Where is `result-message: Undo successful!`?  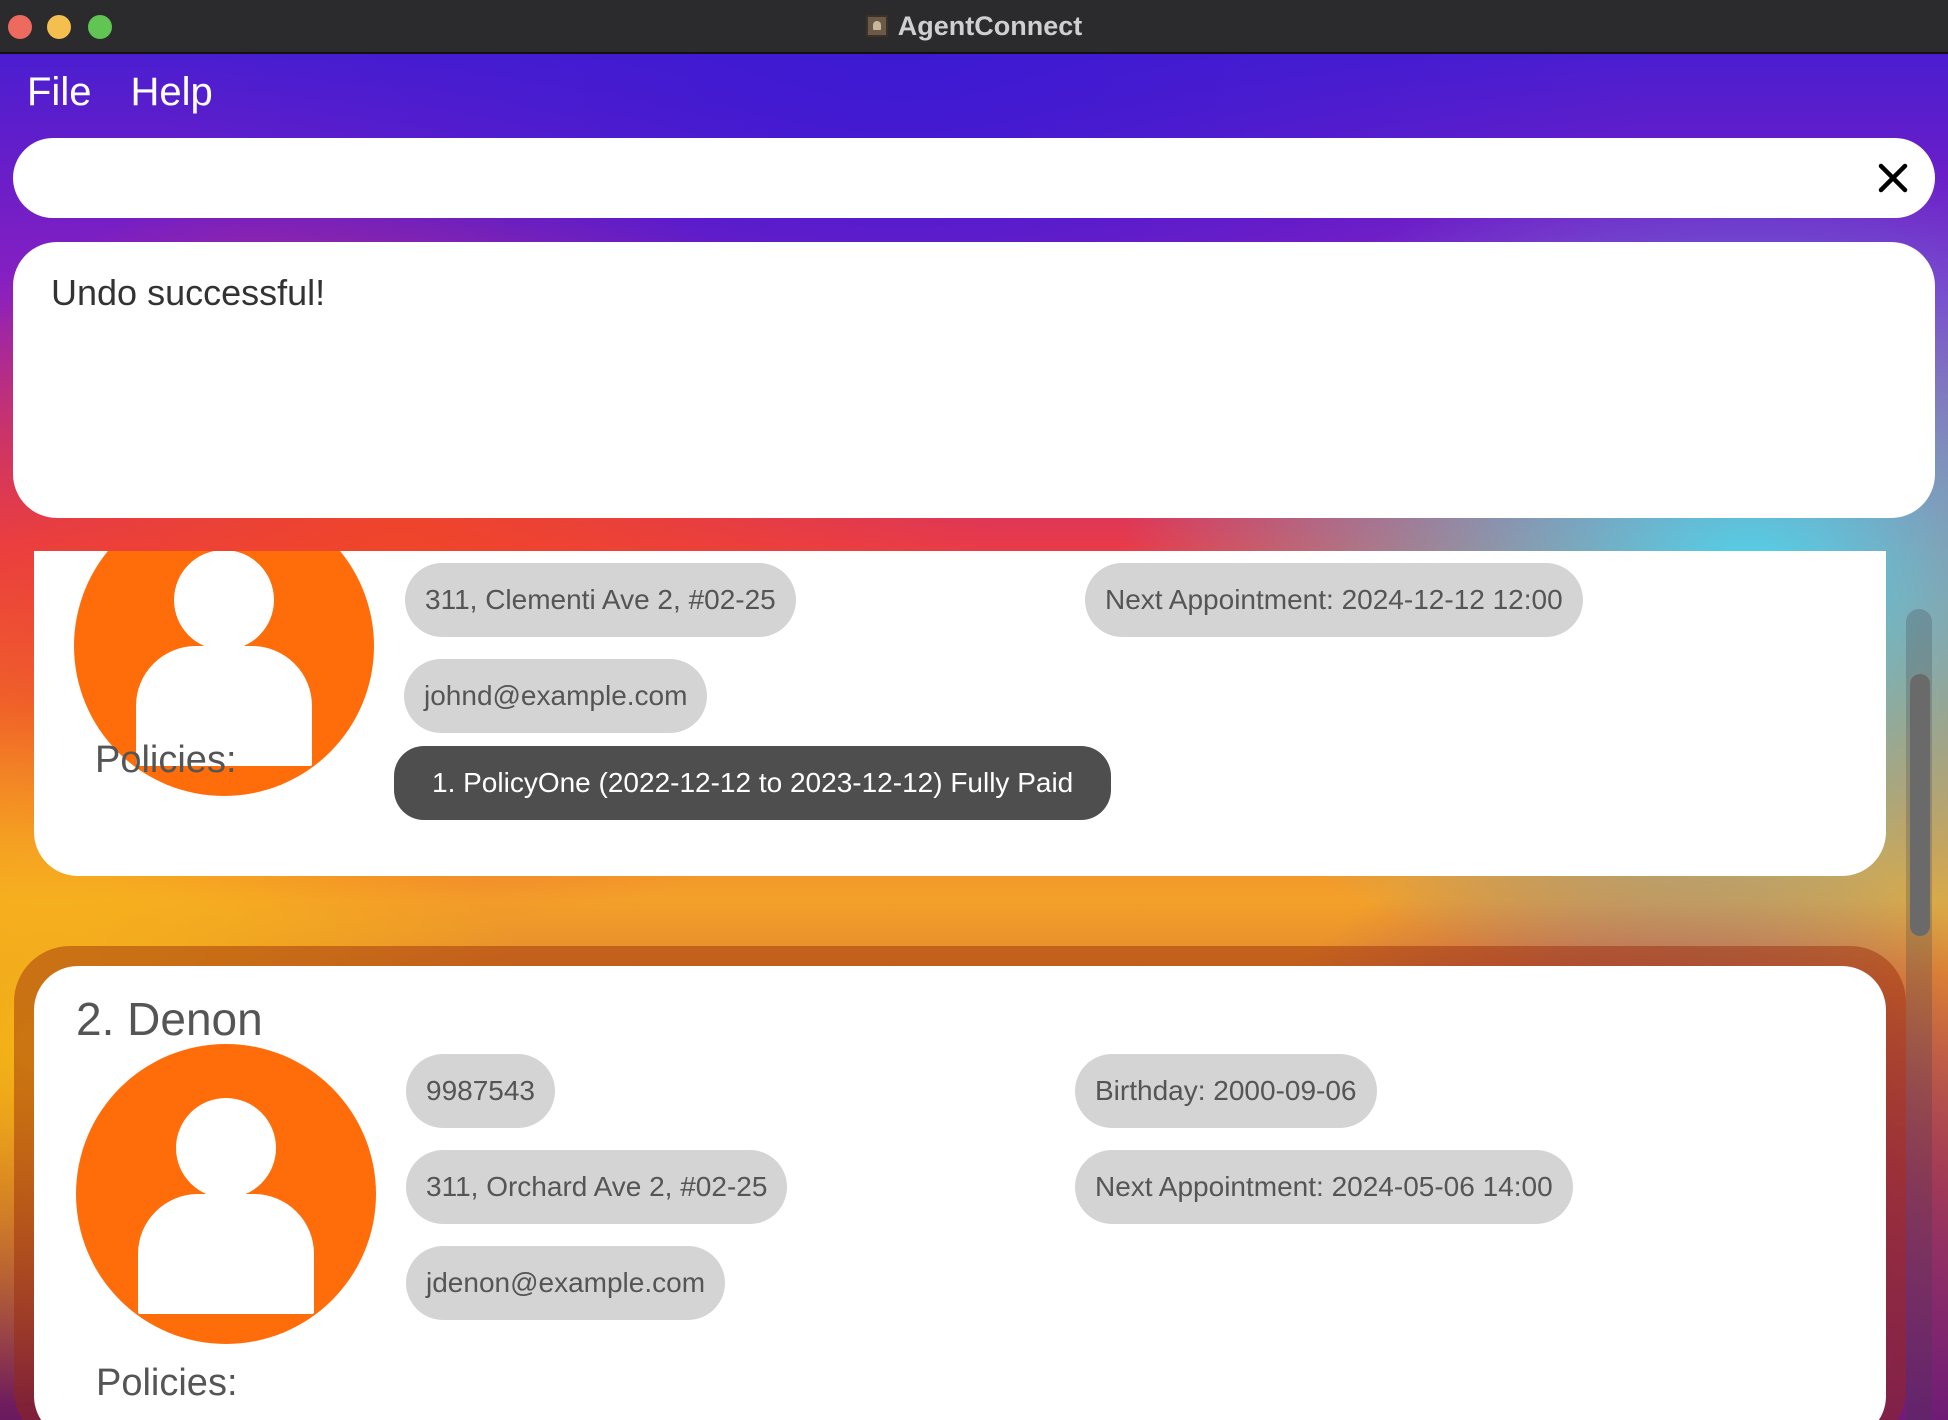 result-message: Undo successful! is located at coordinates (188, 292).